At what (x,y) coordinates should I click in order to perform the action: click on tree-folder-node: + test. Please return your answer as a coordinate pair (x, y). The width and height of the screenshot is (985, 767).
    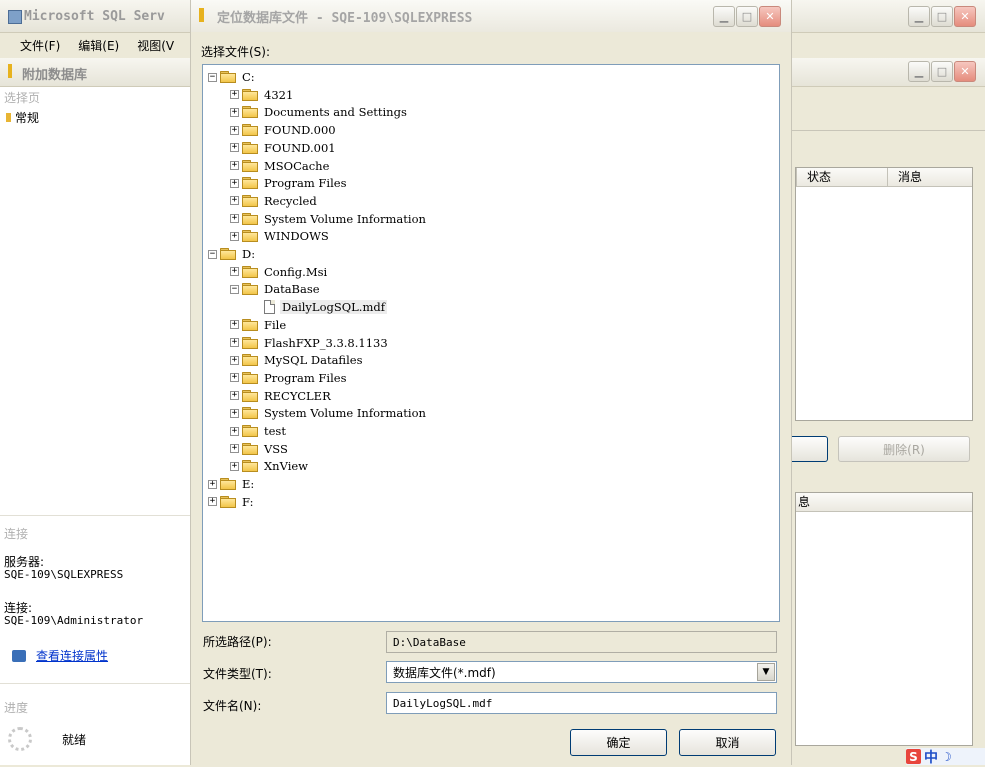
    Looking at the image, I should click on (259, 431).